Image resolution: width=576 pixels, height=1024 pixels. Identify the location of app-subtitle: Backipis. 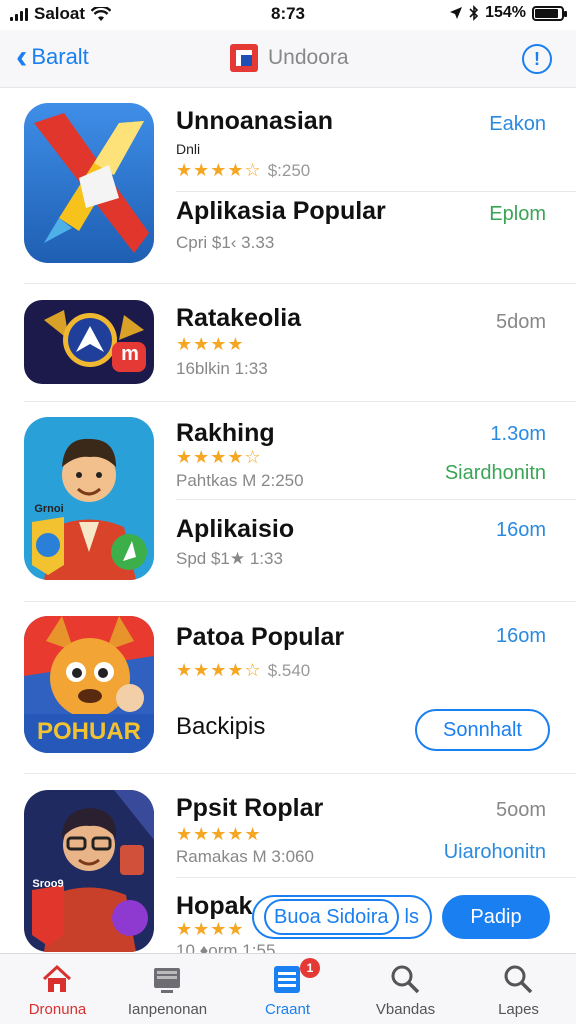
(221, 726).